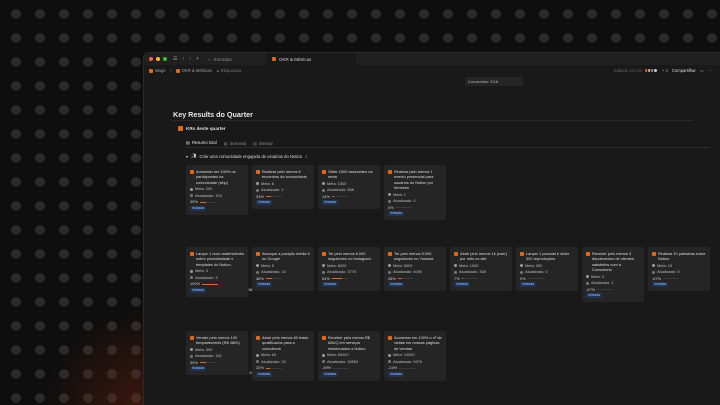 The height and width of the screenshot is (405, 720). Describe the element at coordinates (158, 59) in the screenshot. I see `minimize-button` at that location.